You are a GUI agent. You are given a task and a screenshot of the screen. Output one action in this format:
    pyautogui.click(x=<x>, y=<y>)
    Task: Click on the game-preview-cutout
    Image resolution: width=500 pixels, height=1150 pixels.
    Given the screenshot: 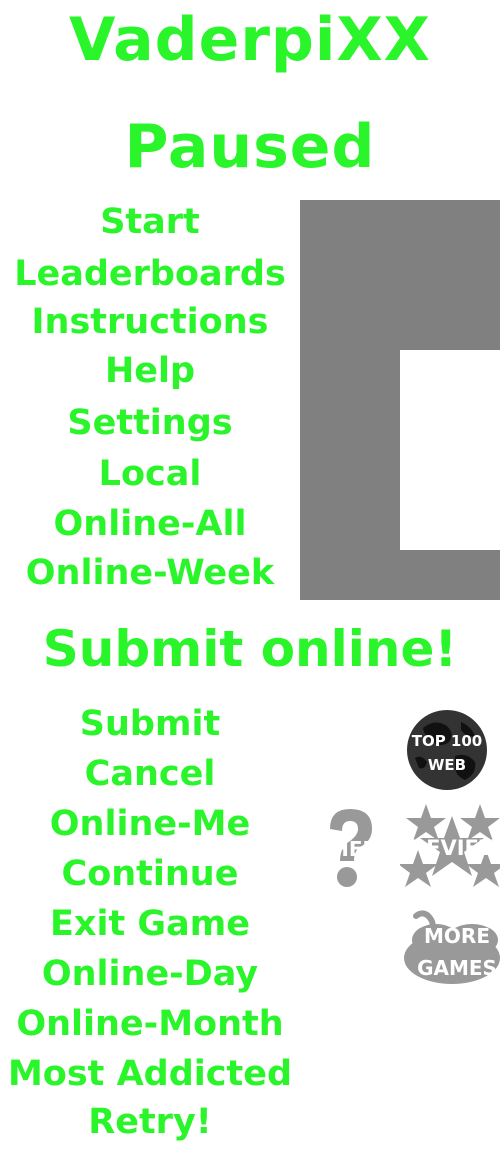 What is the action you would take?
    pyautogui.click(x=450, y=450)
    